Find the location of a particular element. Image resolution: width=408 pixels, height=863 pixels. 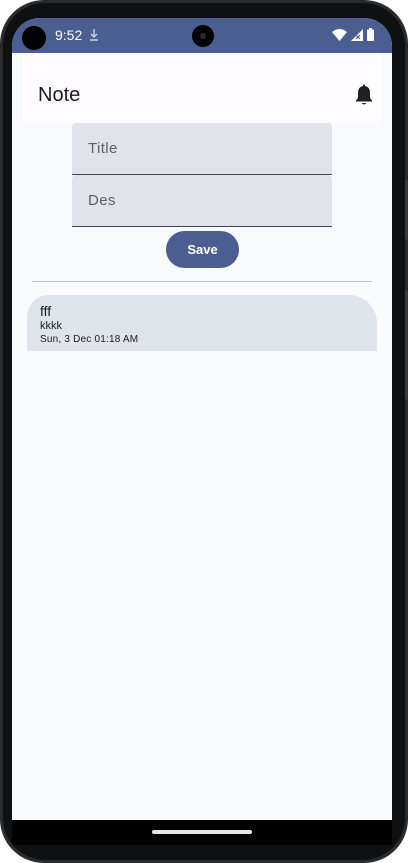

front-camera is located at coordinates (203, 36).